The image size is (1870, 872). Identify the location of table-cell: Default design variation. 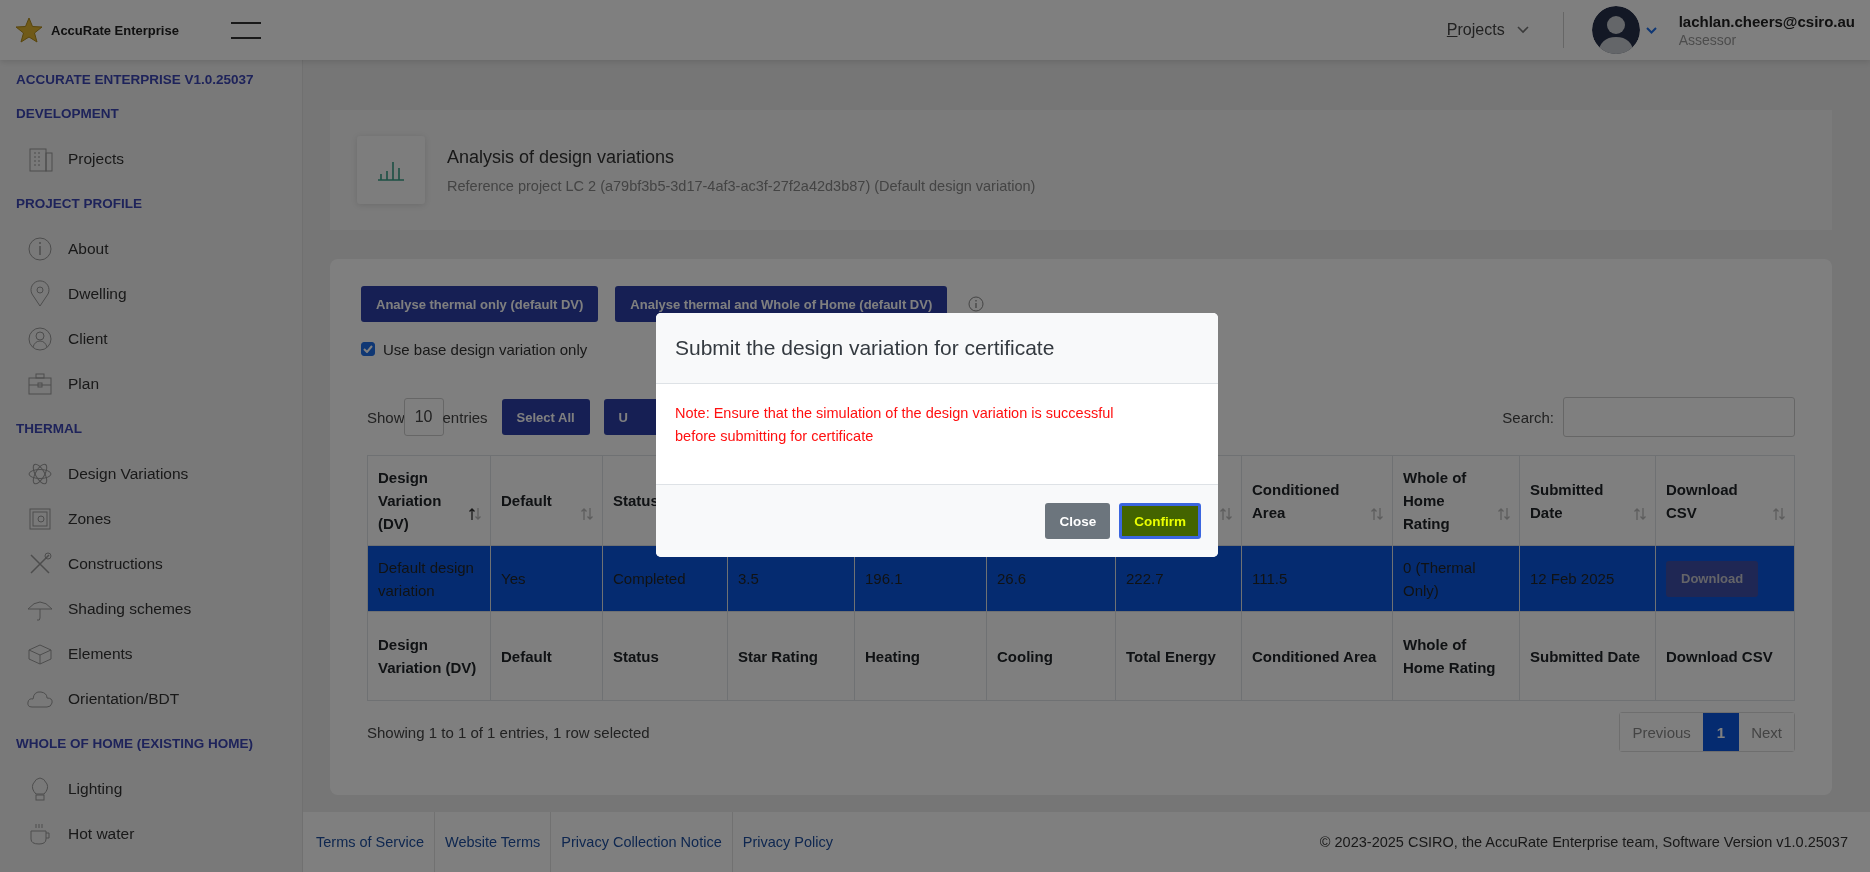
(429, 578).